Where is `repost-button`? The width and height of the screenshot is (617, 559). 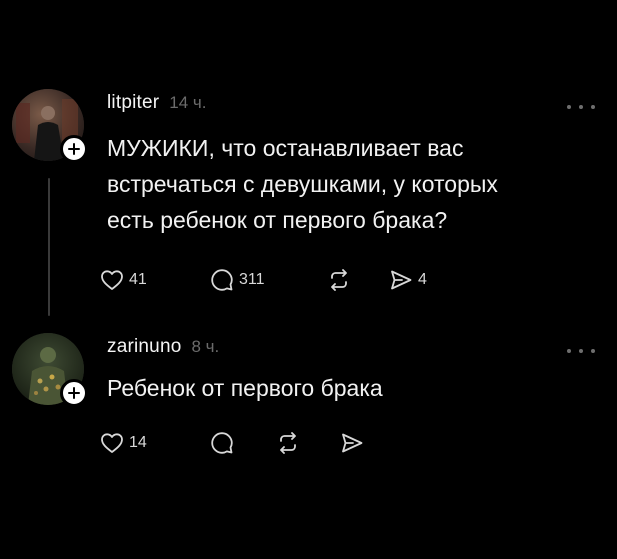
repost-button is located at coordinates (308, 443).